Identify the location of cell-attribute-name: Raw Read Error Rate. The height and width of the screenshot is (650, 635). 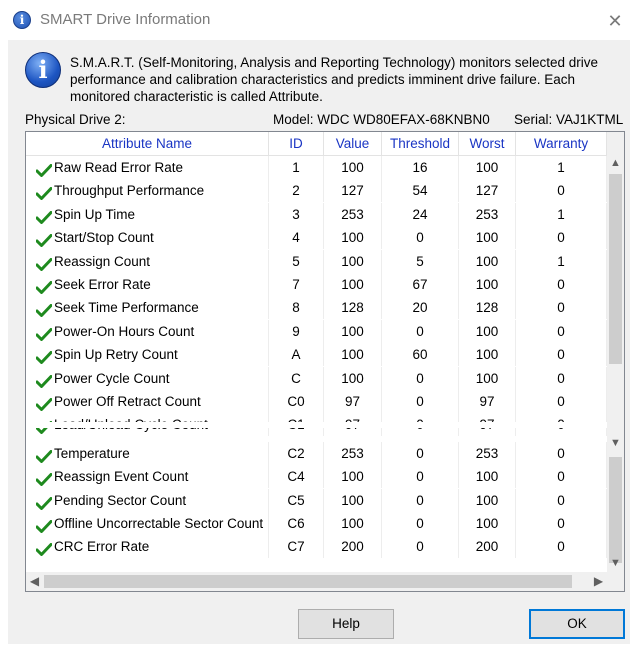
(147, 167).